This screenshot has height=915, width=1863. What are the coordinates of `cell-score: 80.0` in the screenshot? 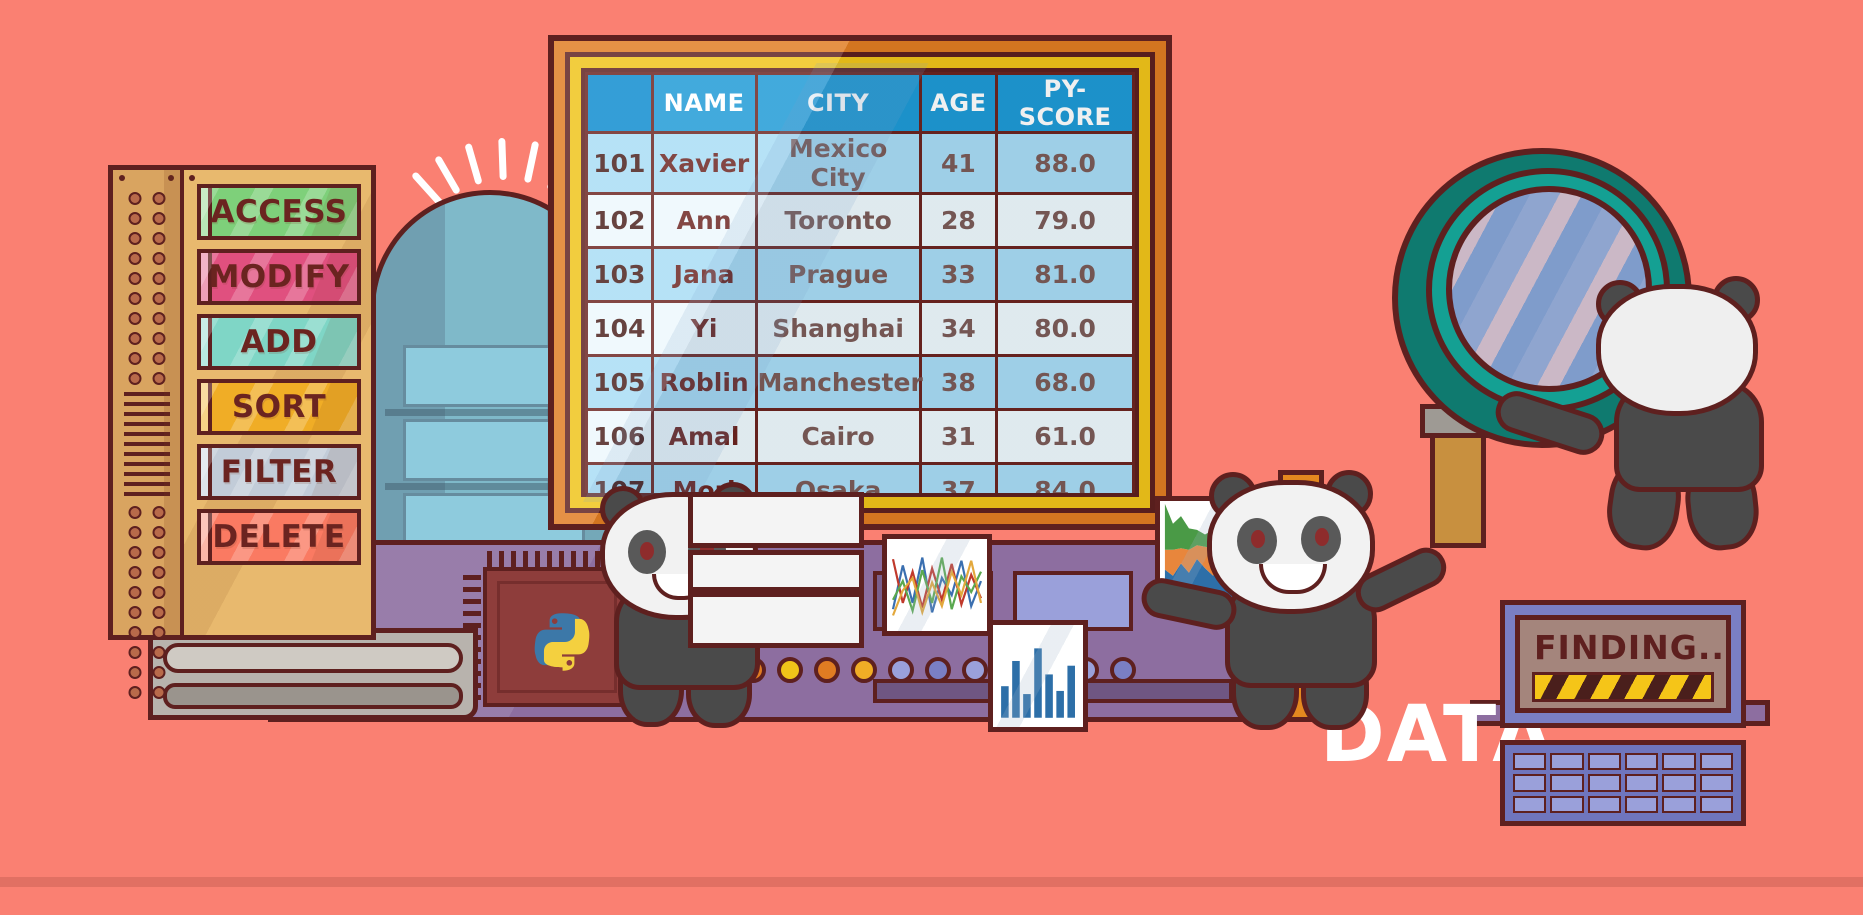 It's located at (1065, 328).